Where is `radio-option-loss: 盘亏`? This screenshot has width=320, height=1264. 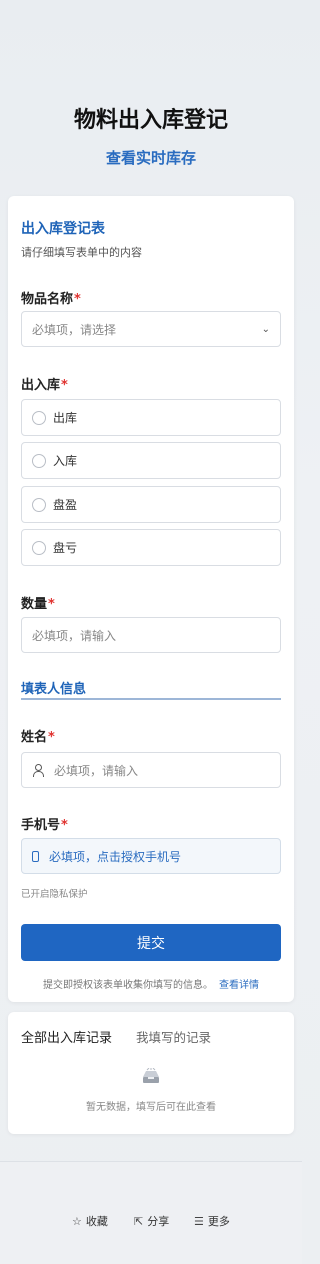 radio-option-loss: 盘亏 is located at coordinates (151, 547).